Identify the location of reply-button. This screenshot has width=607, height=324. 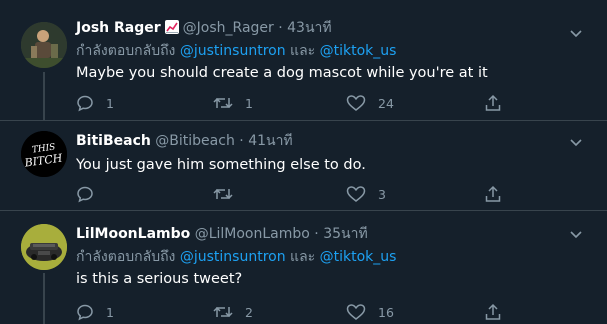
(91, 194).